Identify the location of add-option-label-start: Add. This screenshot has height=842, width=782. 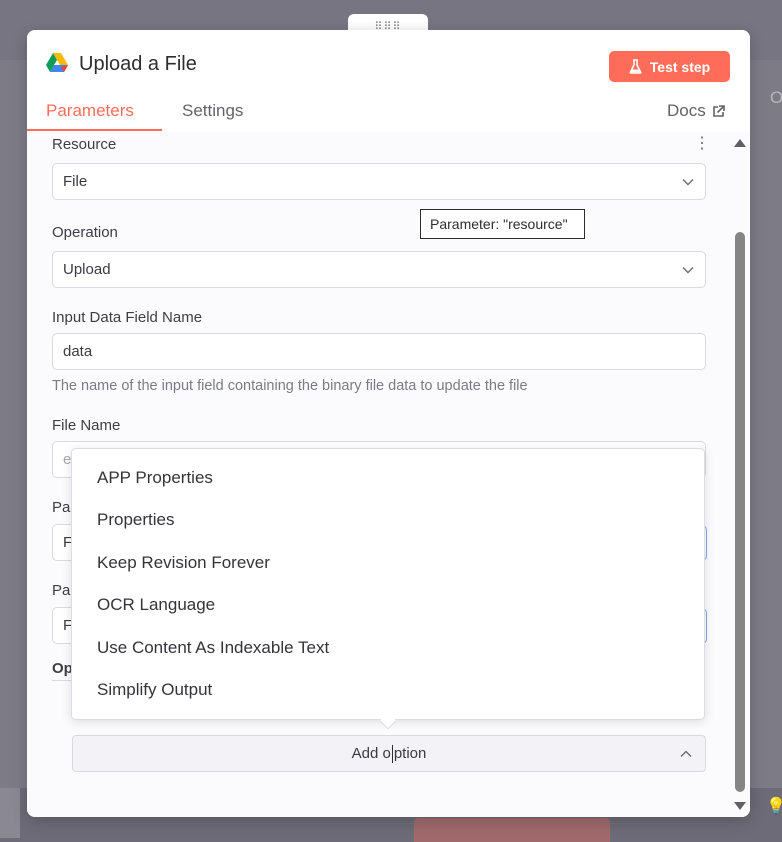
(367, 753).